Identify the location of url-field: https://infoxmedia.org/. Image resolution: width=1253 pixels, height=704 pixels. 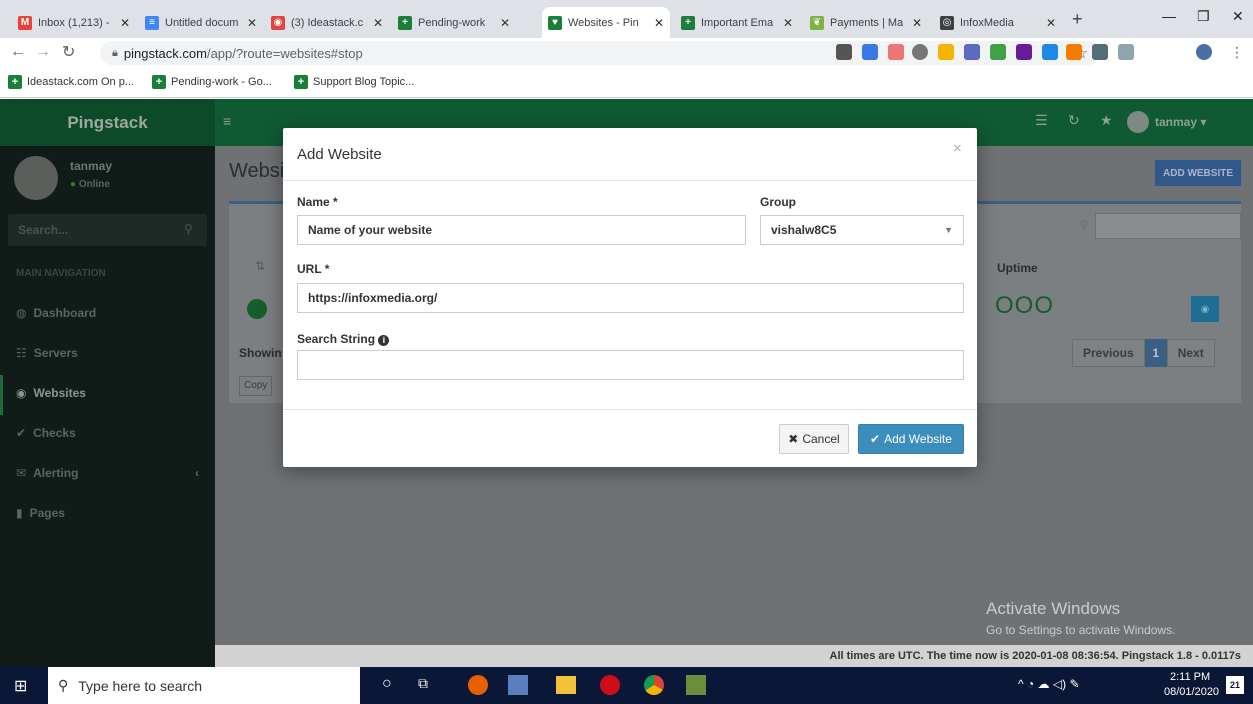
(630, 298).